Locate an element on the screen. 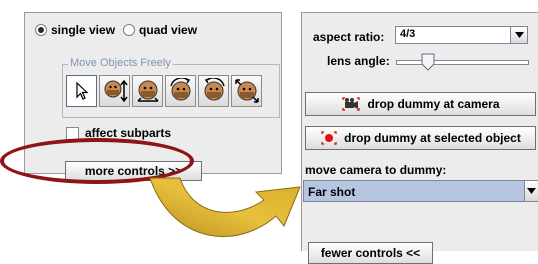 This screenshot has height=264, width=538. shot-value: Far shot is located at coordinates (332, 192).